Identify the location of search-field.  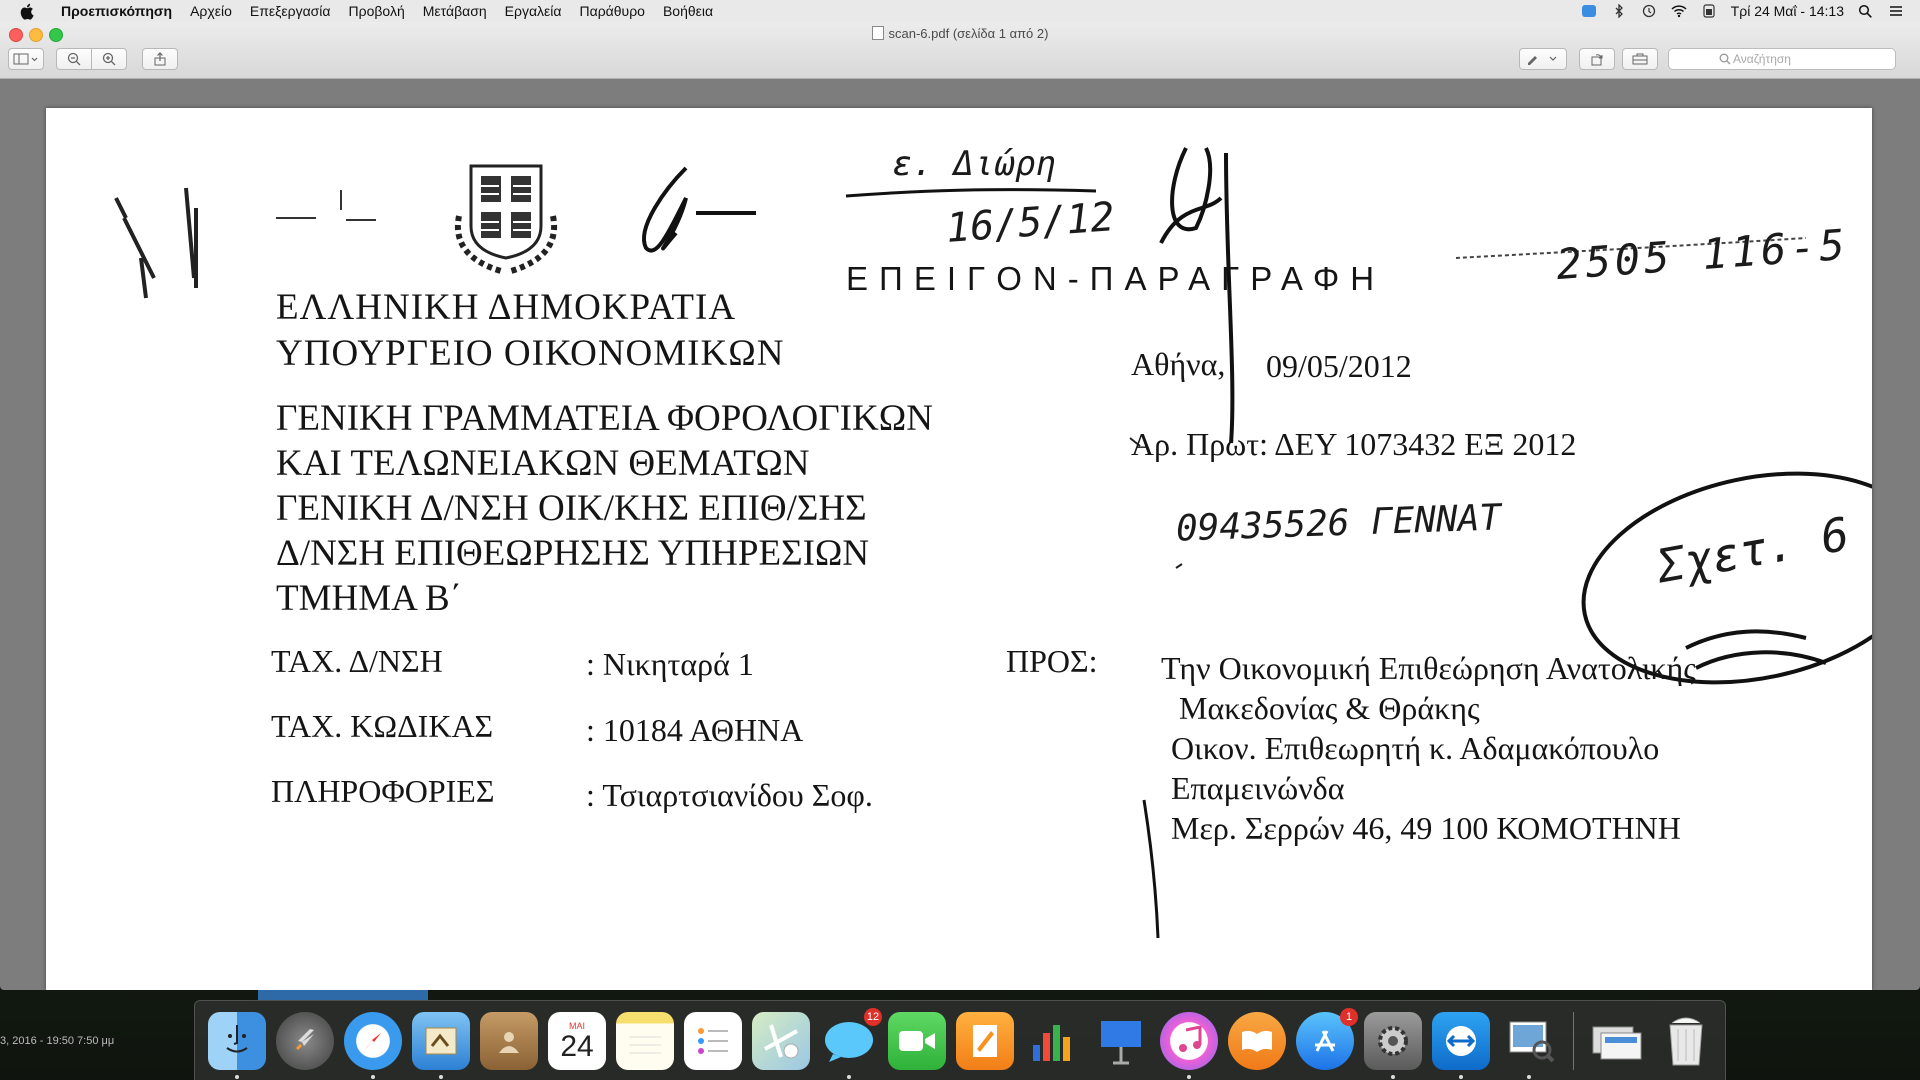
(1782, 59).